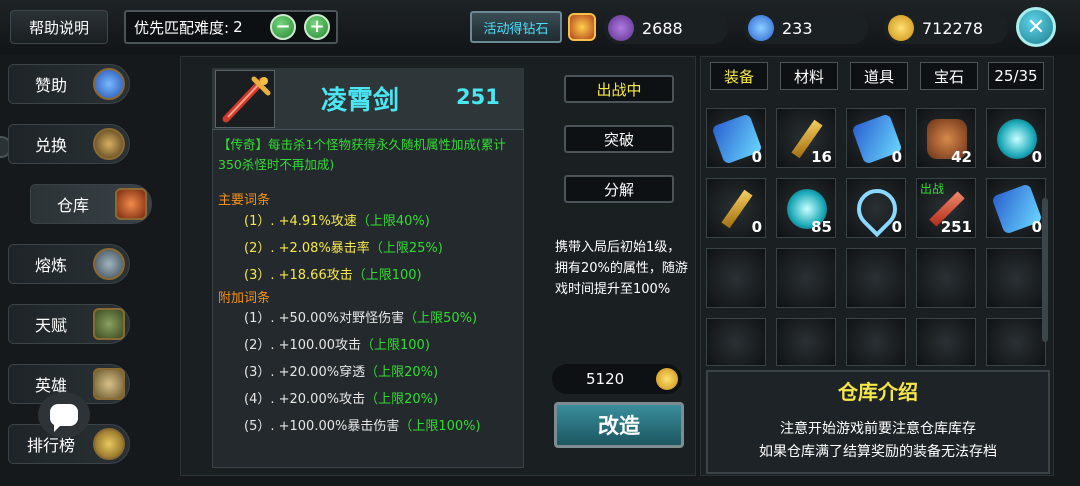 The height and width of the screenshot is (486, 1080). Describe the element at coordinates (50, 85) in the screenshot. I see `sidebar-item-label: 赞助` at that location.